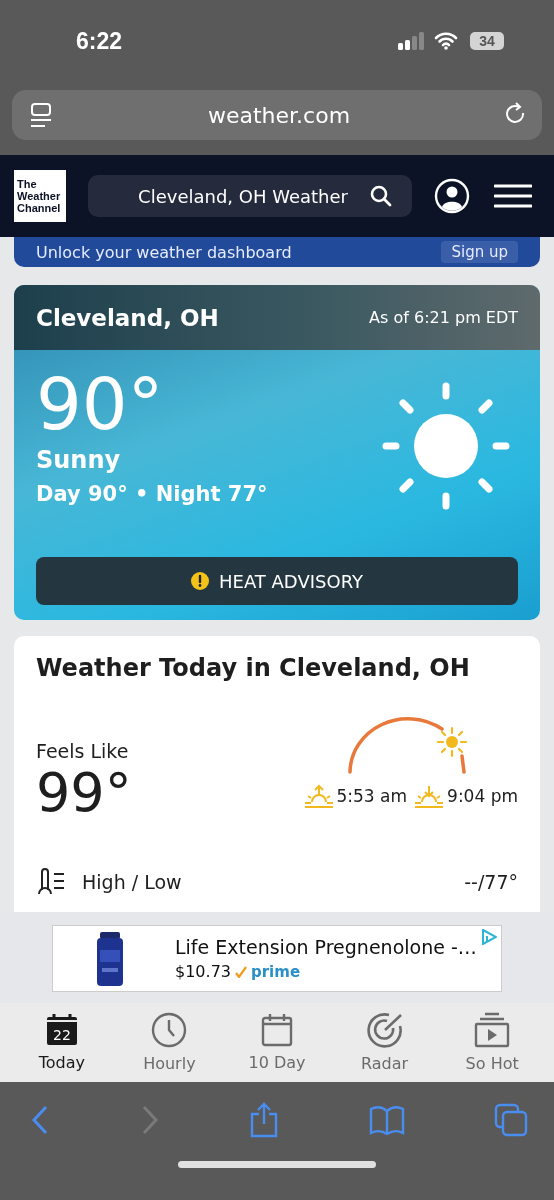  What do you see at coordinates (318, 796) in the screenshot?
I see `sunrise-icon` at bounding box center [318, 796].